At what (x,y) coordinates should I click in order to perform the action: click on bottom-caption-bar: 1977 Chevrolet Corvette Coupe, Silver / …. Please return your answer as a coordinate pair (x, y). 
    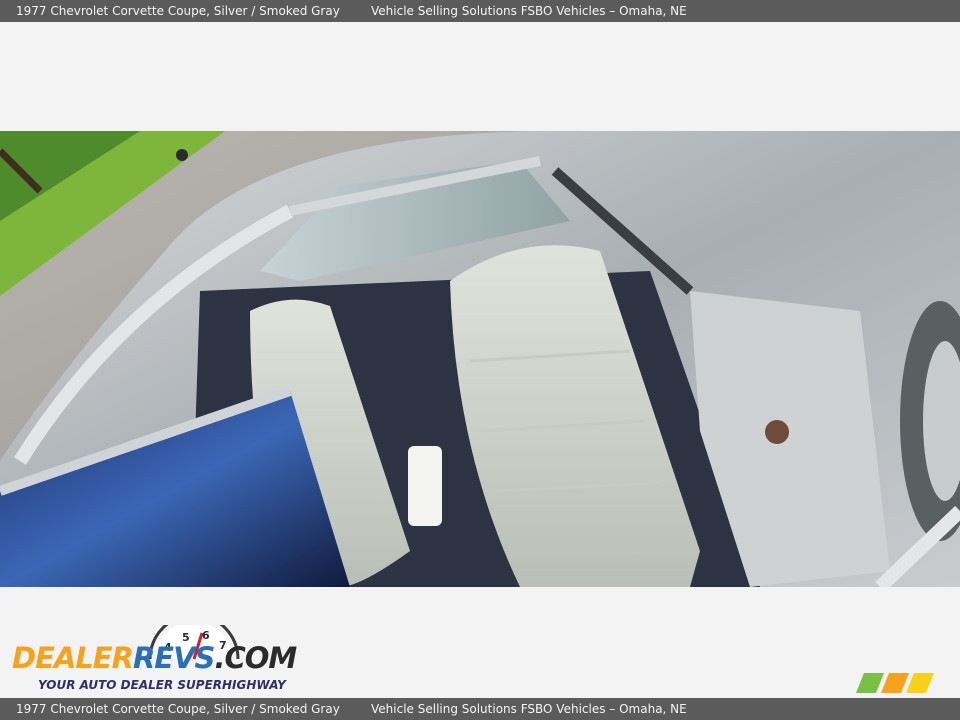
    Looking at the image, I should click on (480, 709).